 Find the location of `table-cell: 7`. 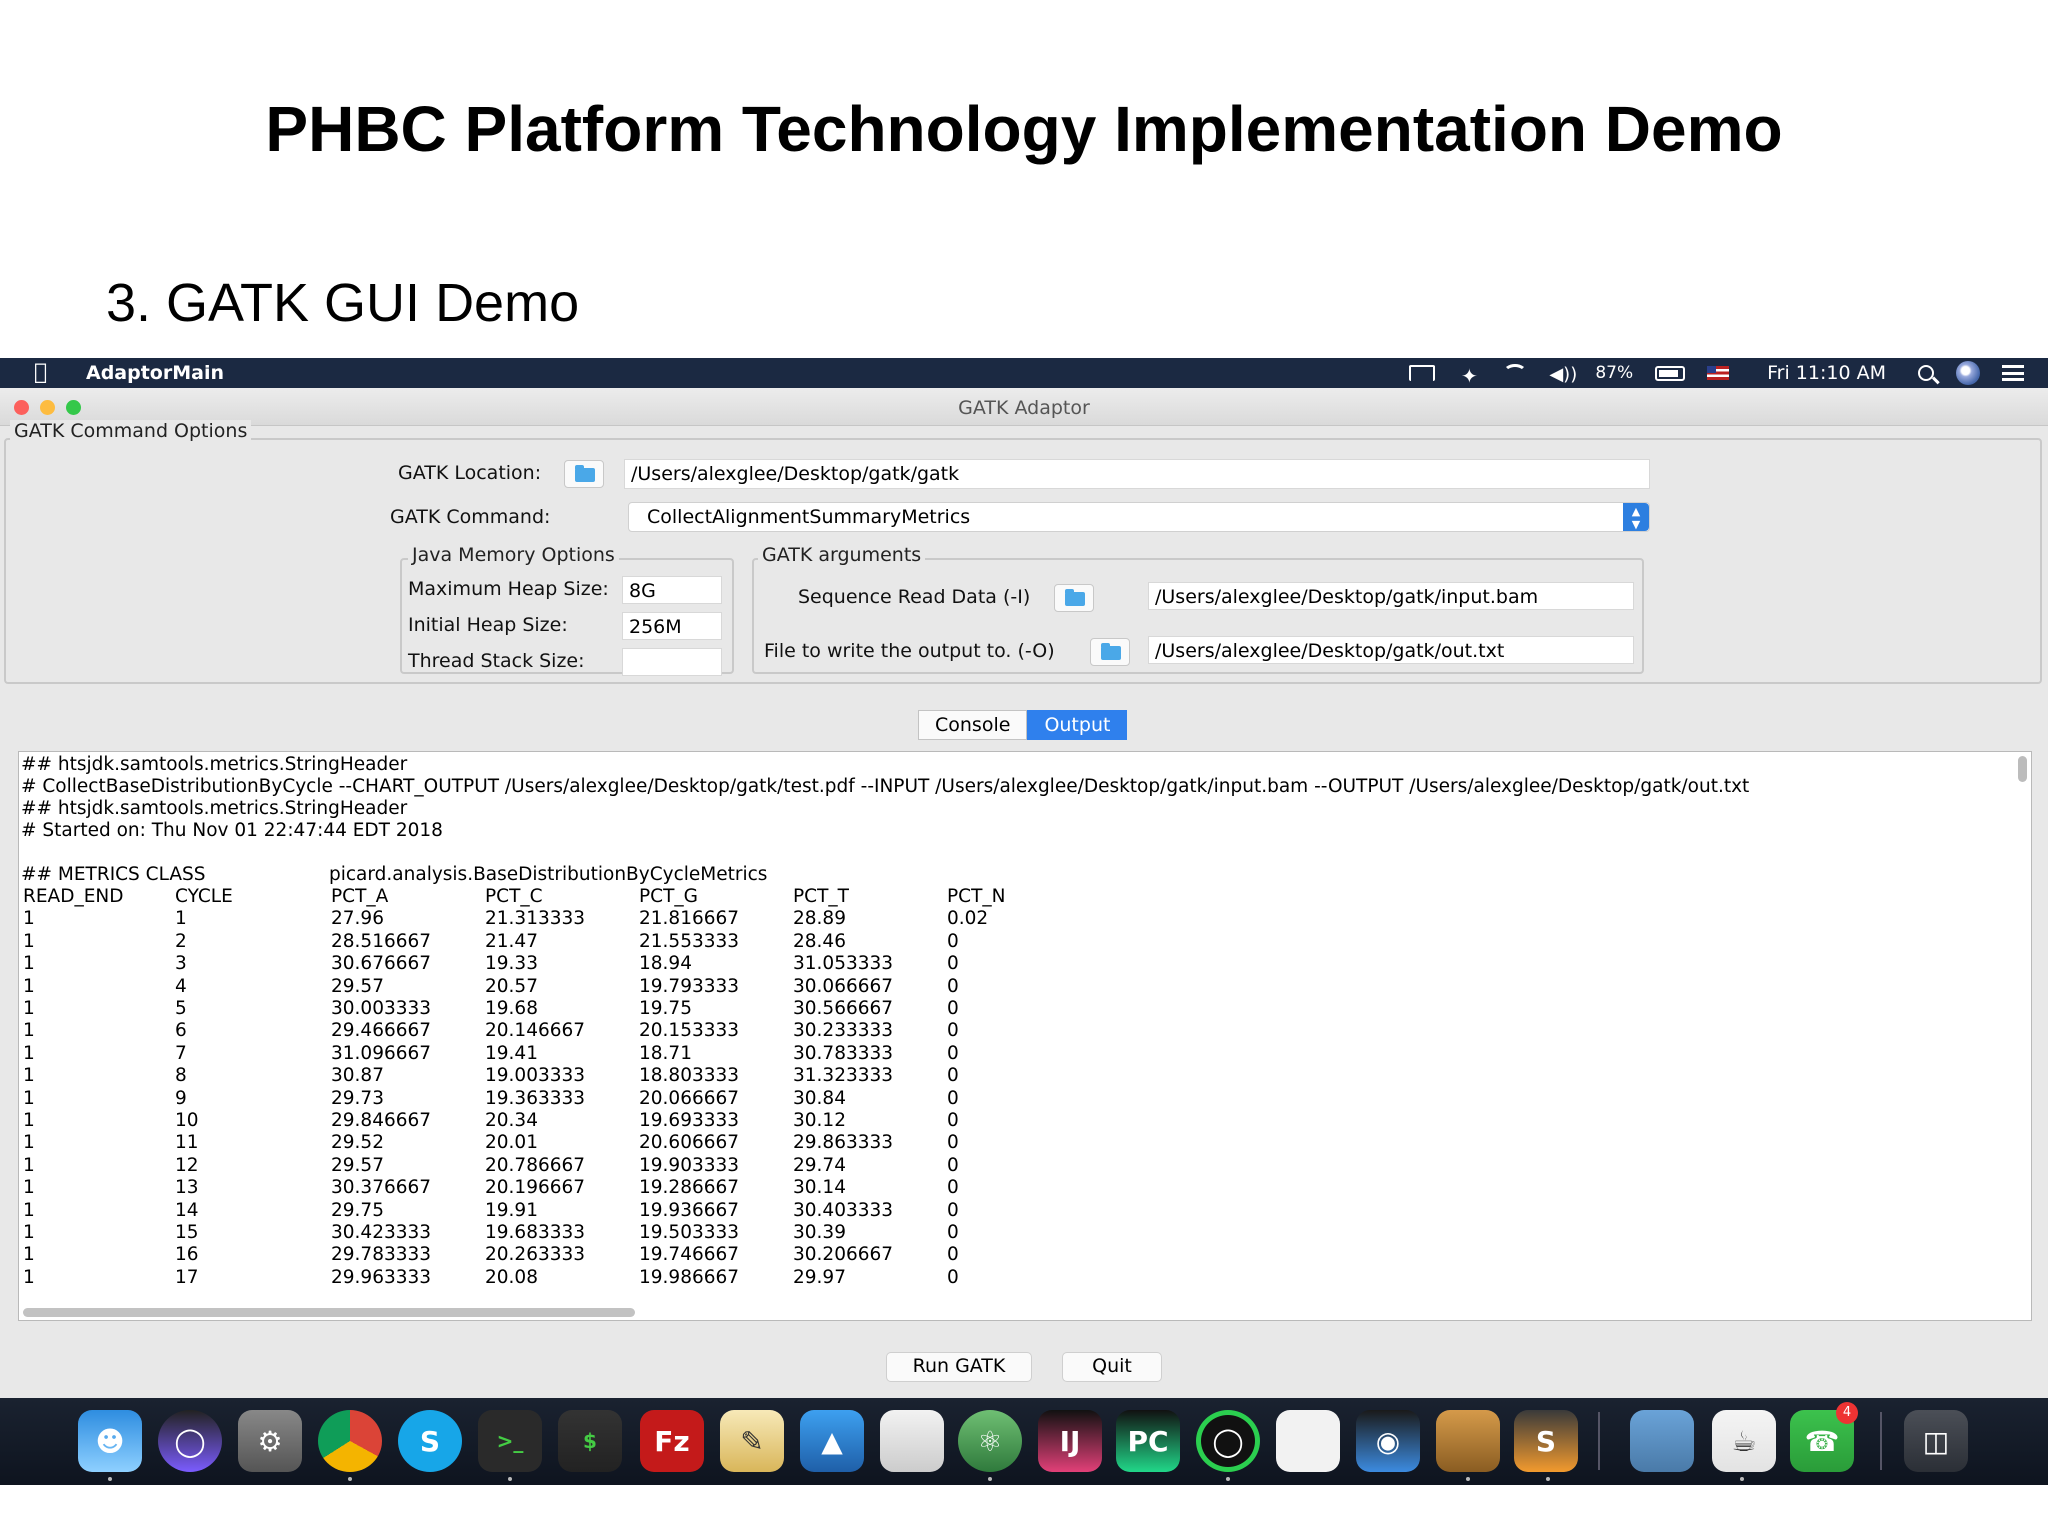

table-cell: 7 is located at coordinates (181, 1053).